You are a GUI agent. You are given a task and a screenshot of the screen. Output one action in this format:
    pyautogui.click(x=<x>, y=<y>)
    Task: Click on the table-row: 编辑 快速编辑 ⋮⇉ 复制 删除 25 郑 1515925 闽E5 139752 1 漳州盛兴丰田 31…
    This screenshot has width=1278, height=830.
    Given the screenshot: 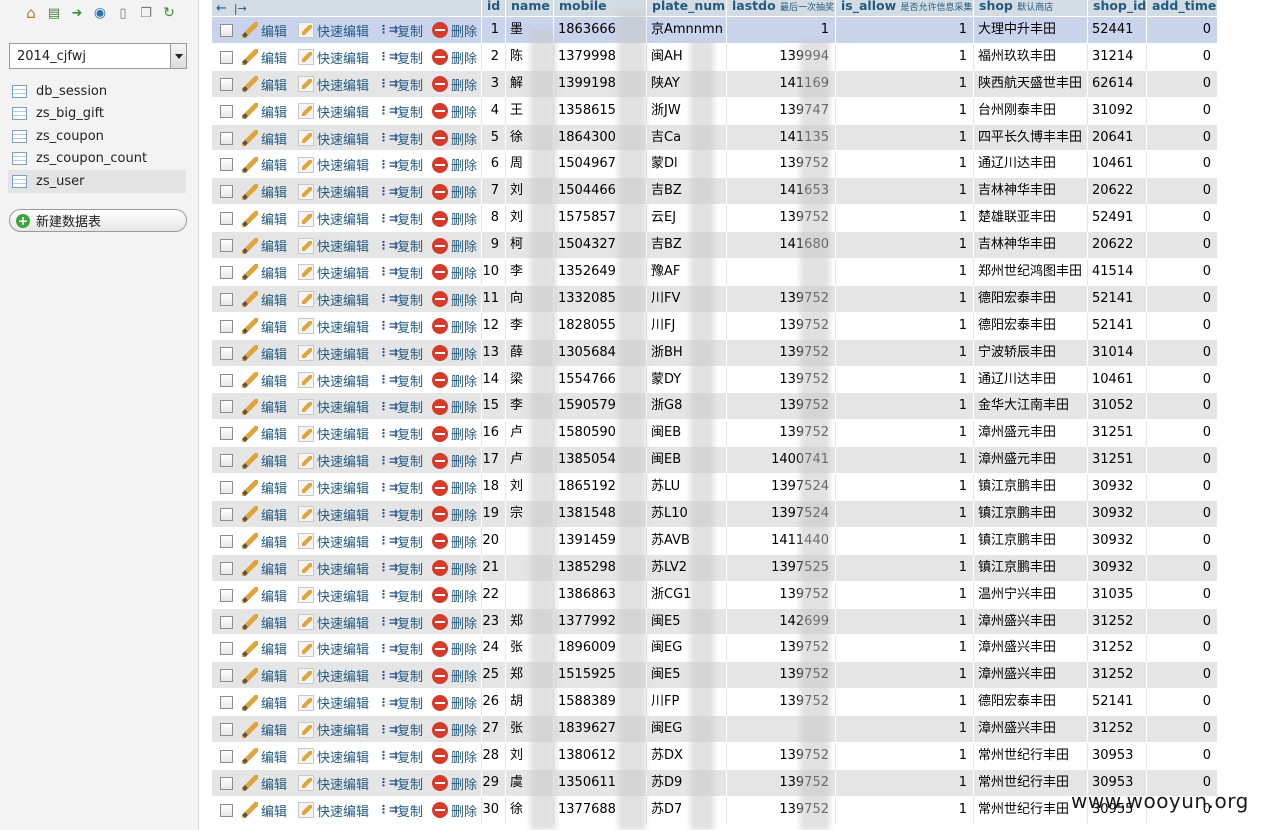 What is the action you would take?
    pyautogui.click(x=714, y=676)
    